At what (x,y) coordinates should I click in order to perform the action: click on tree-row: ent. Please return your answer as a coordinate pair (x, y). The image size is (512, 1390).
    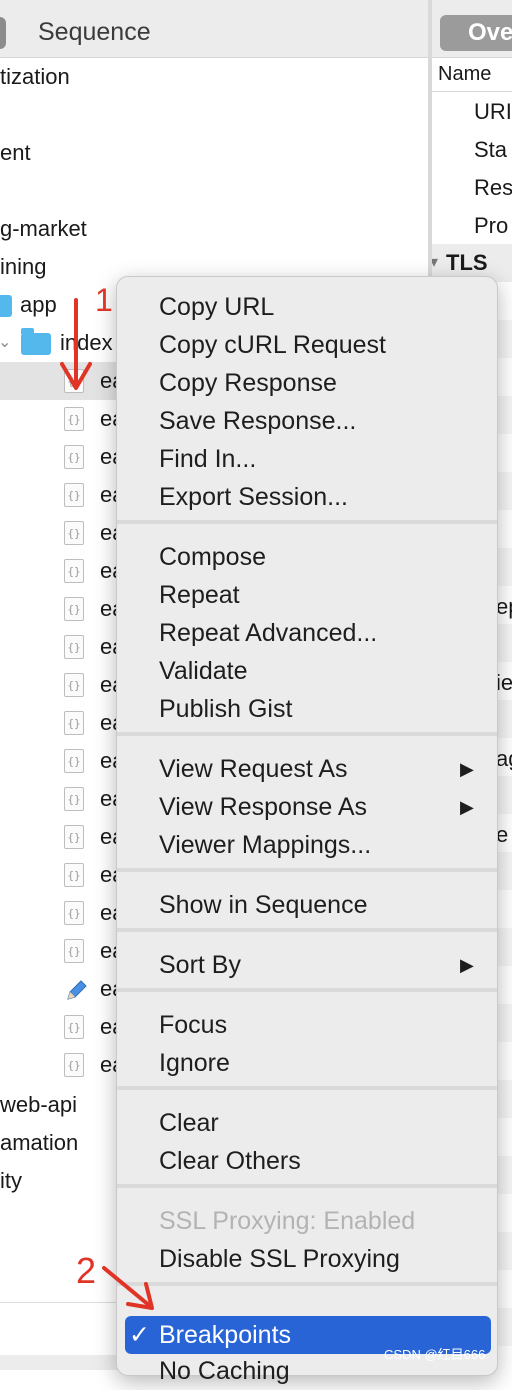
    Looking at the image, I should click on (214, 153).